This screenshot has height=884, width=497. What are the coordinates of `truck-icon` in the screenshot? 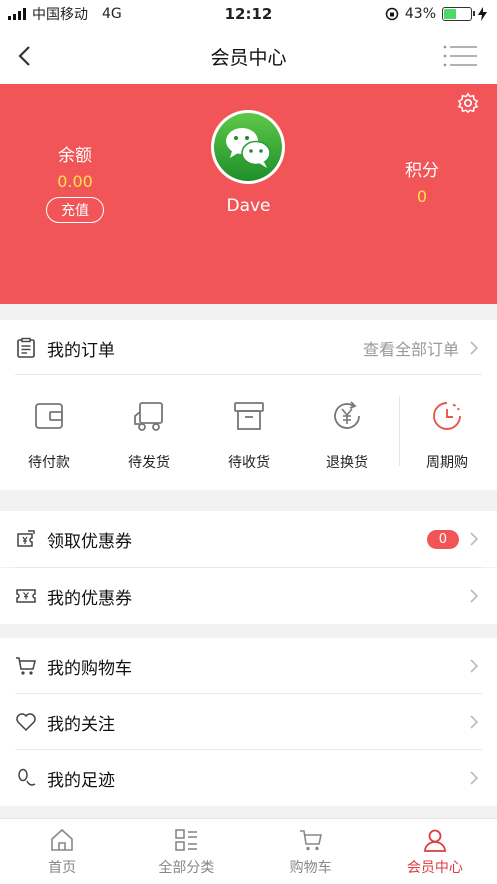 It's located at (148, 416).